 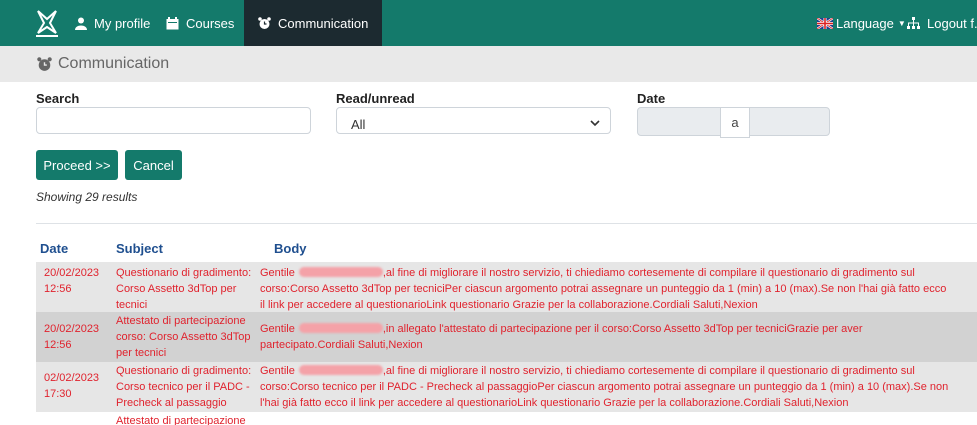 What do you see at coordinates (72, 386) in the screenshot?
I see `row-date: 02/02/2023 17:30` at bounding box center [72, 386].